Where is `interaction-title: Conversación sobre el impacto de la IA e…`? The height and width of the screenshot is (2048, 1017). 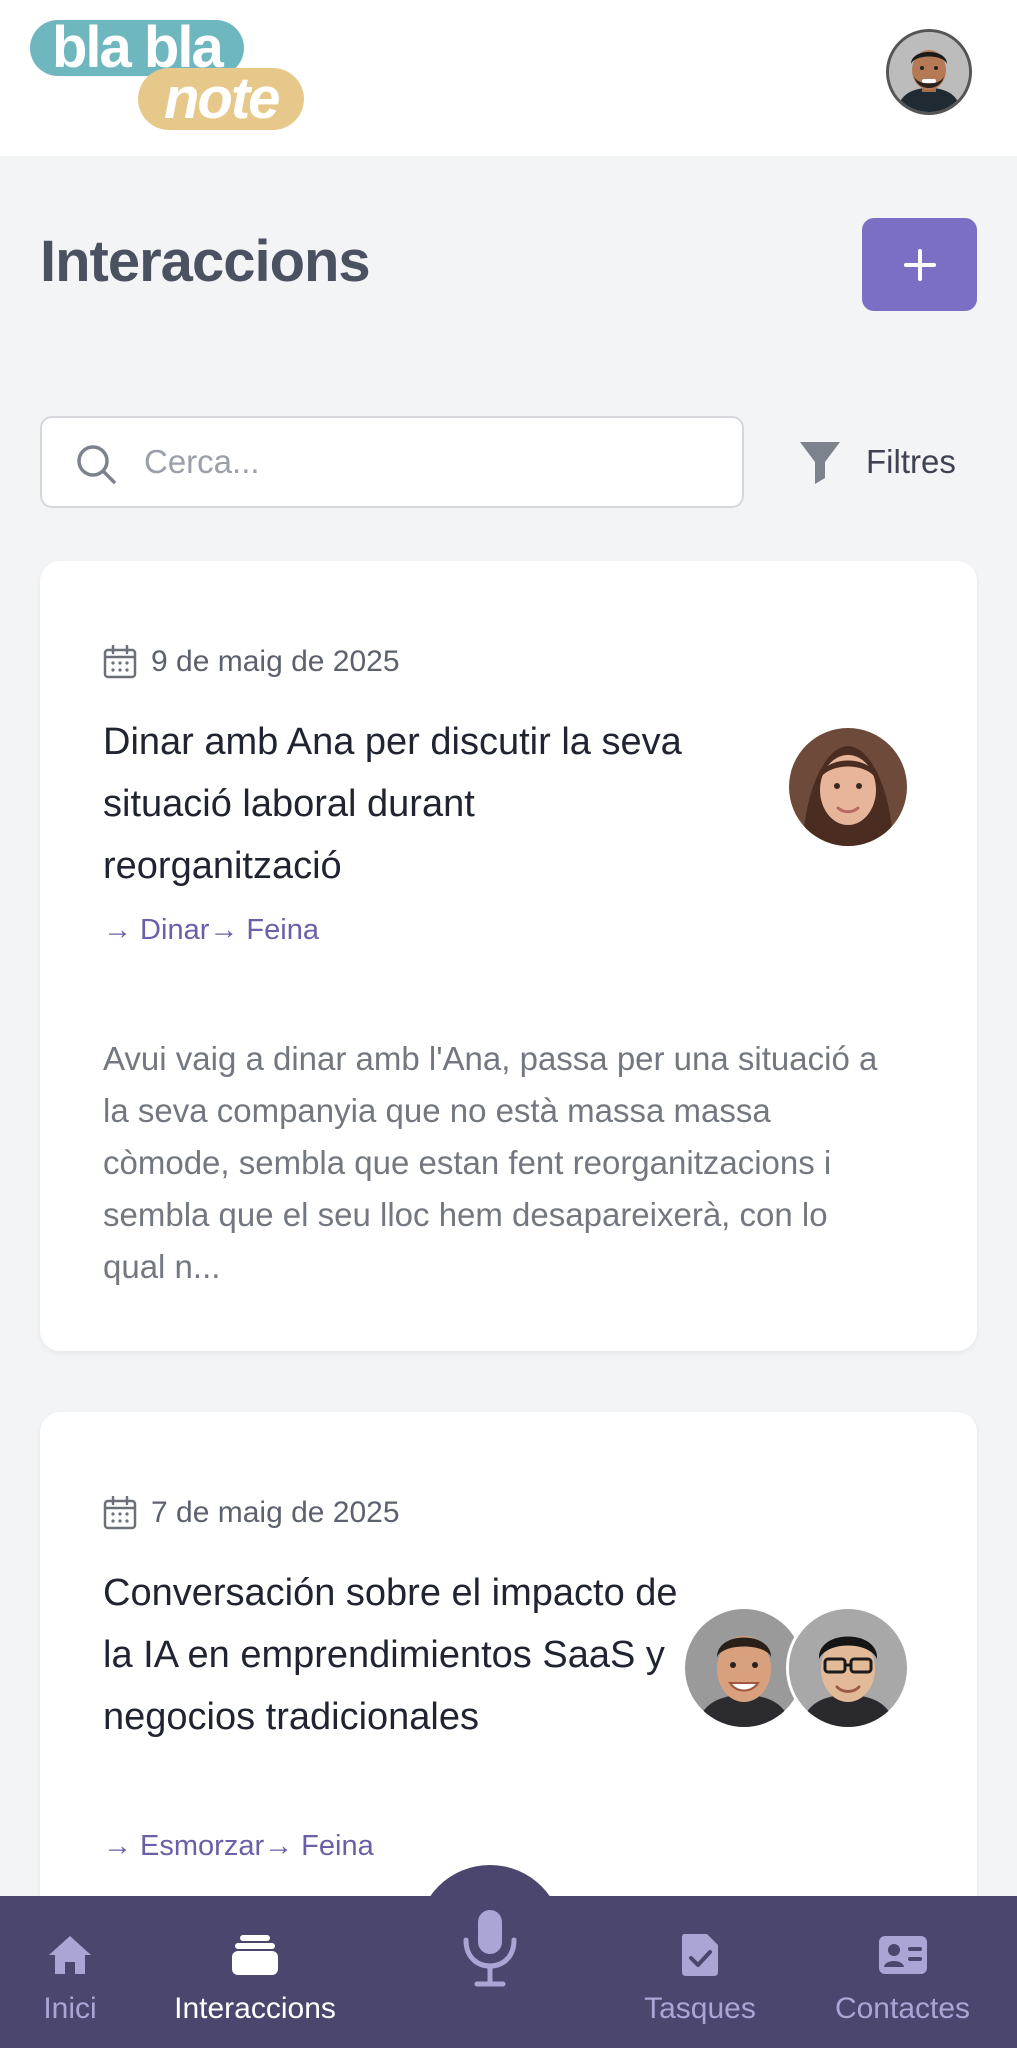 interaction-title: Conversación sobre el impacto de la IA e… is located at coordinates (390, 1655).